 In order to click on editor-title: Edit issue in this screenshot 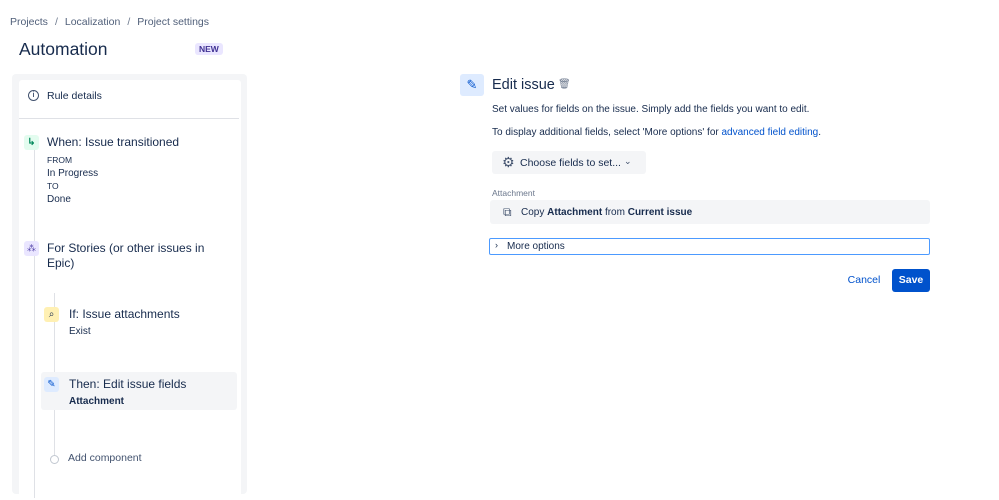, I will do `click(523, 85)`.